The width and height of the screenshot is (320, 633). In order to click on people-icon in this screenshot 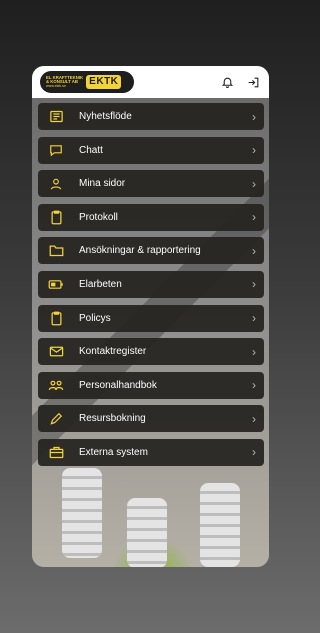, I will do `click(56, 385)`.